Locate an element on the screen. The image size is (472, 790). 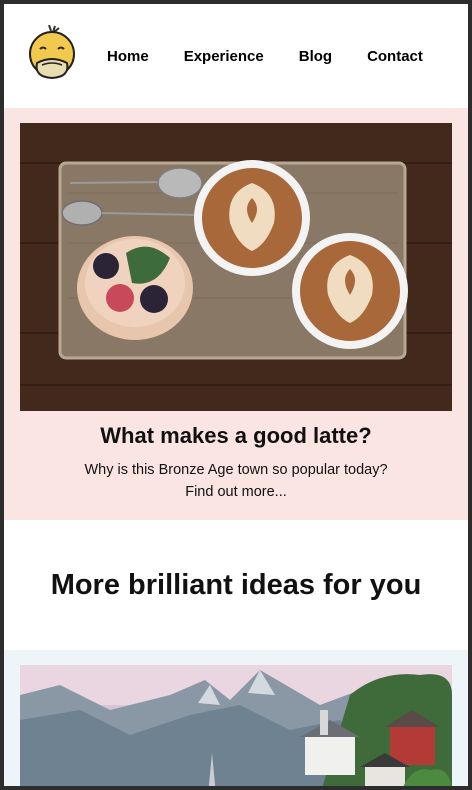
main-nav: Home Experience Blog Contact is located at coordinates (265, 56).